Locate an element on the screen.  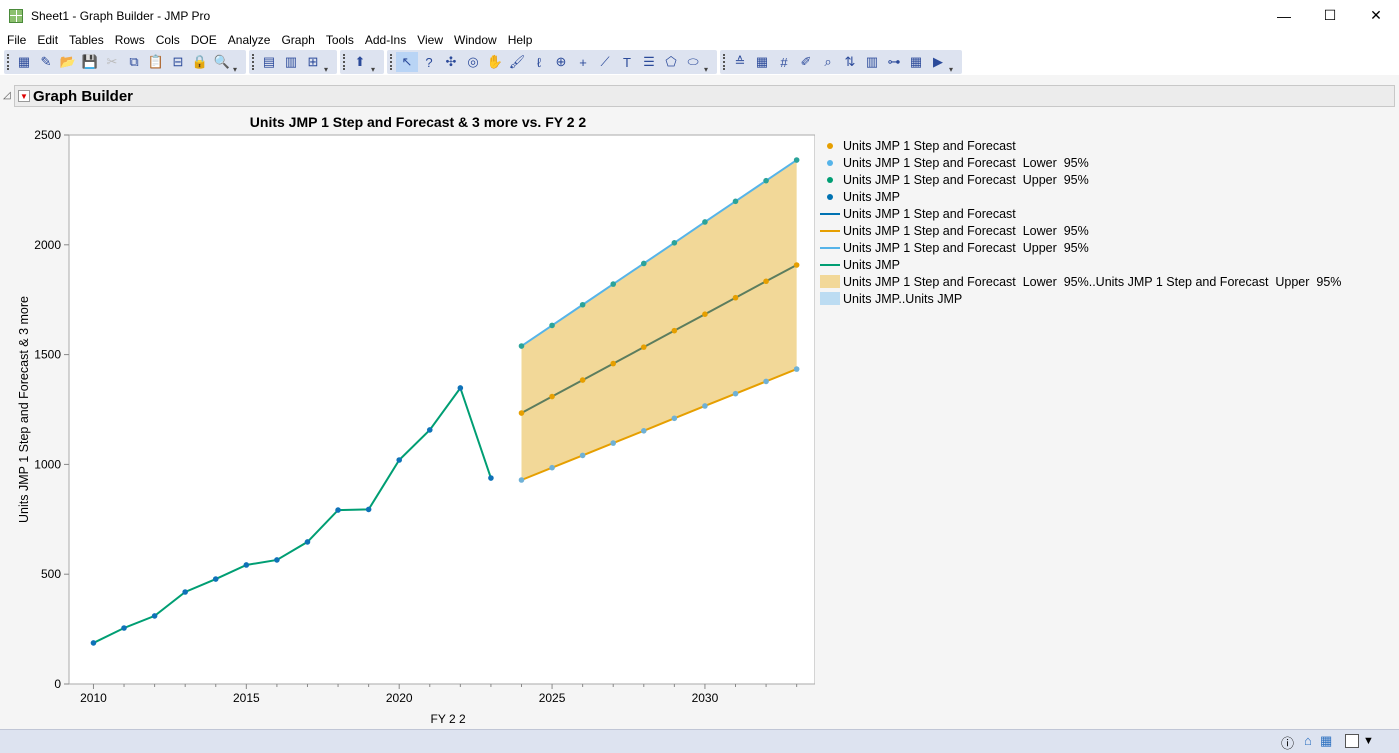
toolbar-group: ↖? ✣ ◎ ✋ 🖌 ℓ ⊕ + ⟋ T ☰ ⬠ ⬭ ▾ is located at coordinates (552, 62).